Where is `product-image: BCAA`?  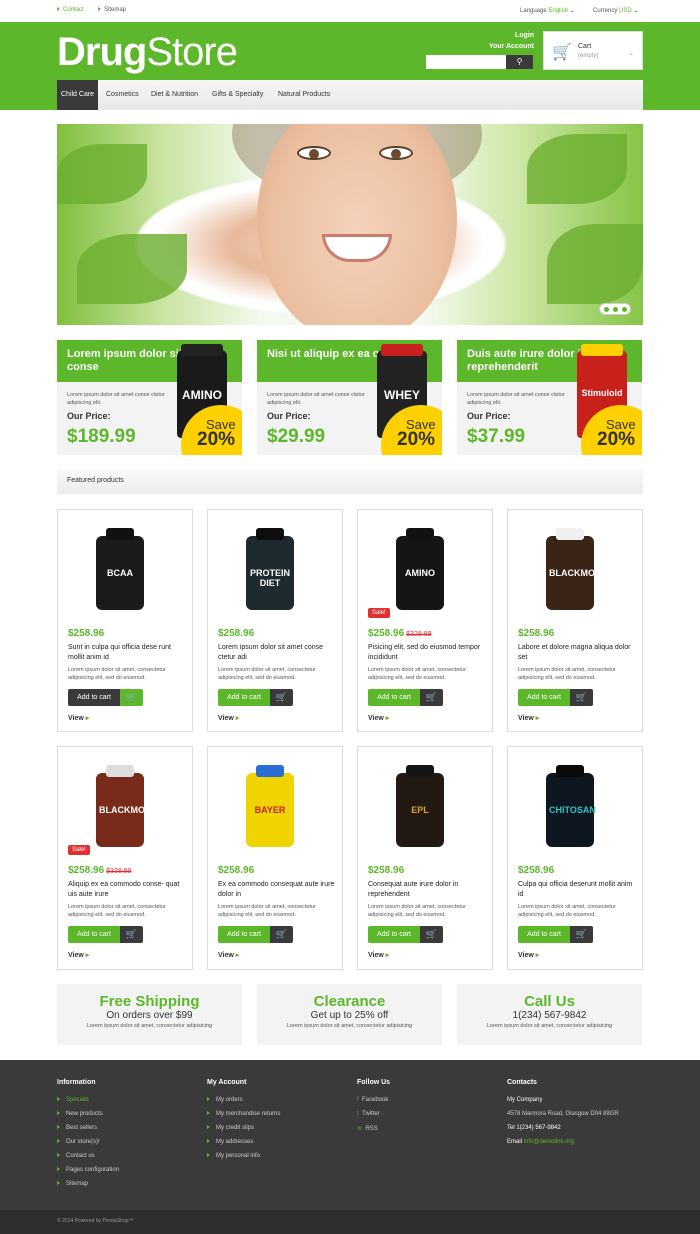 product-image: BCAA is located at coordinates (120, 570).